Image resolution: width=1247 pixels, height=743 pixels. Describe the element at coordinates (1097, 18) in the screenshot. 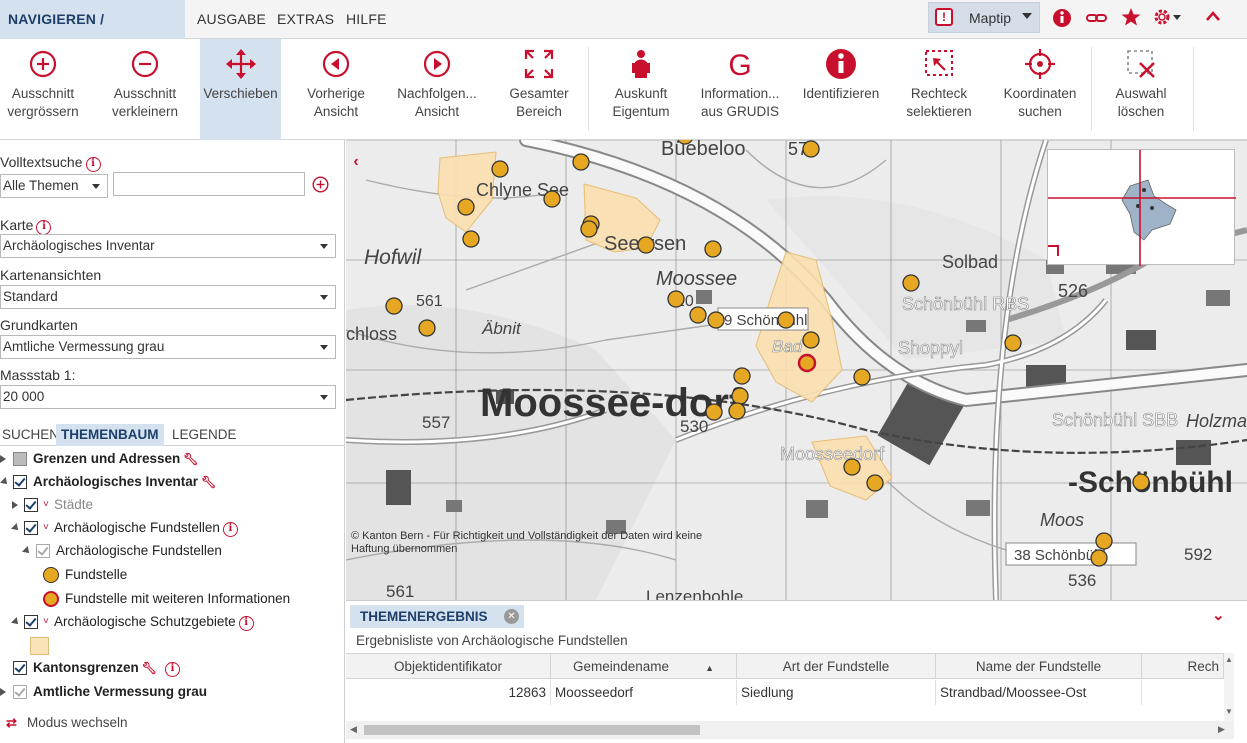

I see `link-icon` at that location.